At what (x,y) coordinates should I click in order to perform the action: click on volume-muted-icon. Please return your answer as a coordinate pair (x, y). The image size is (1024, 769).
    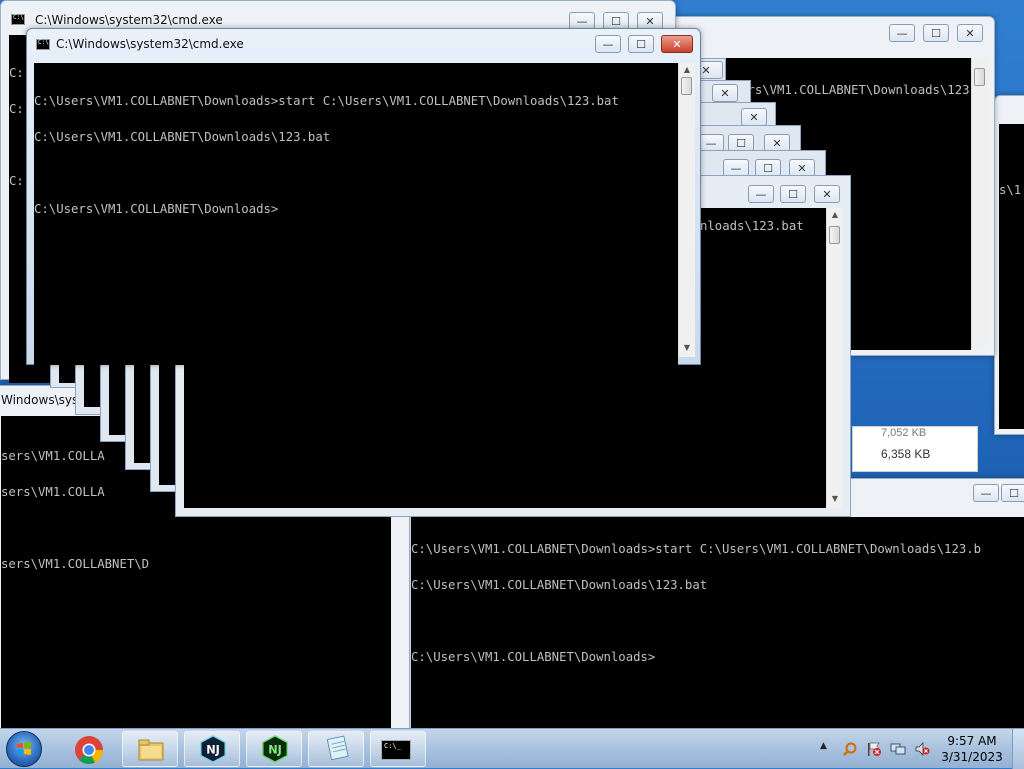
    Looking at the image, I should click on (922, 749).